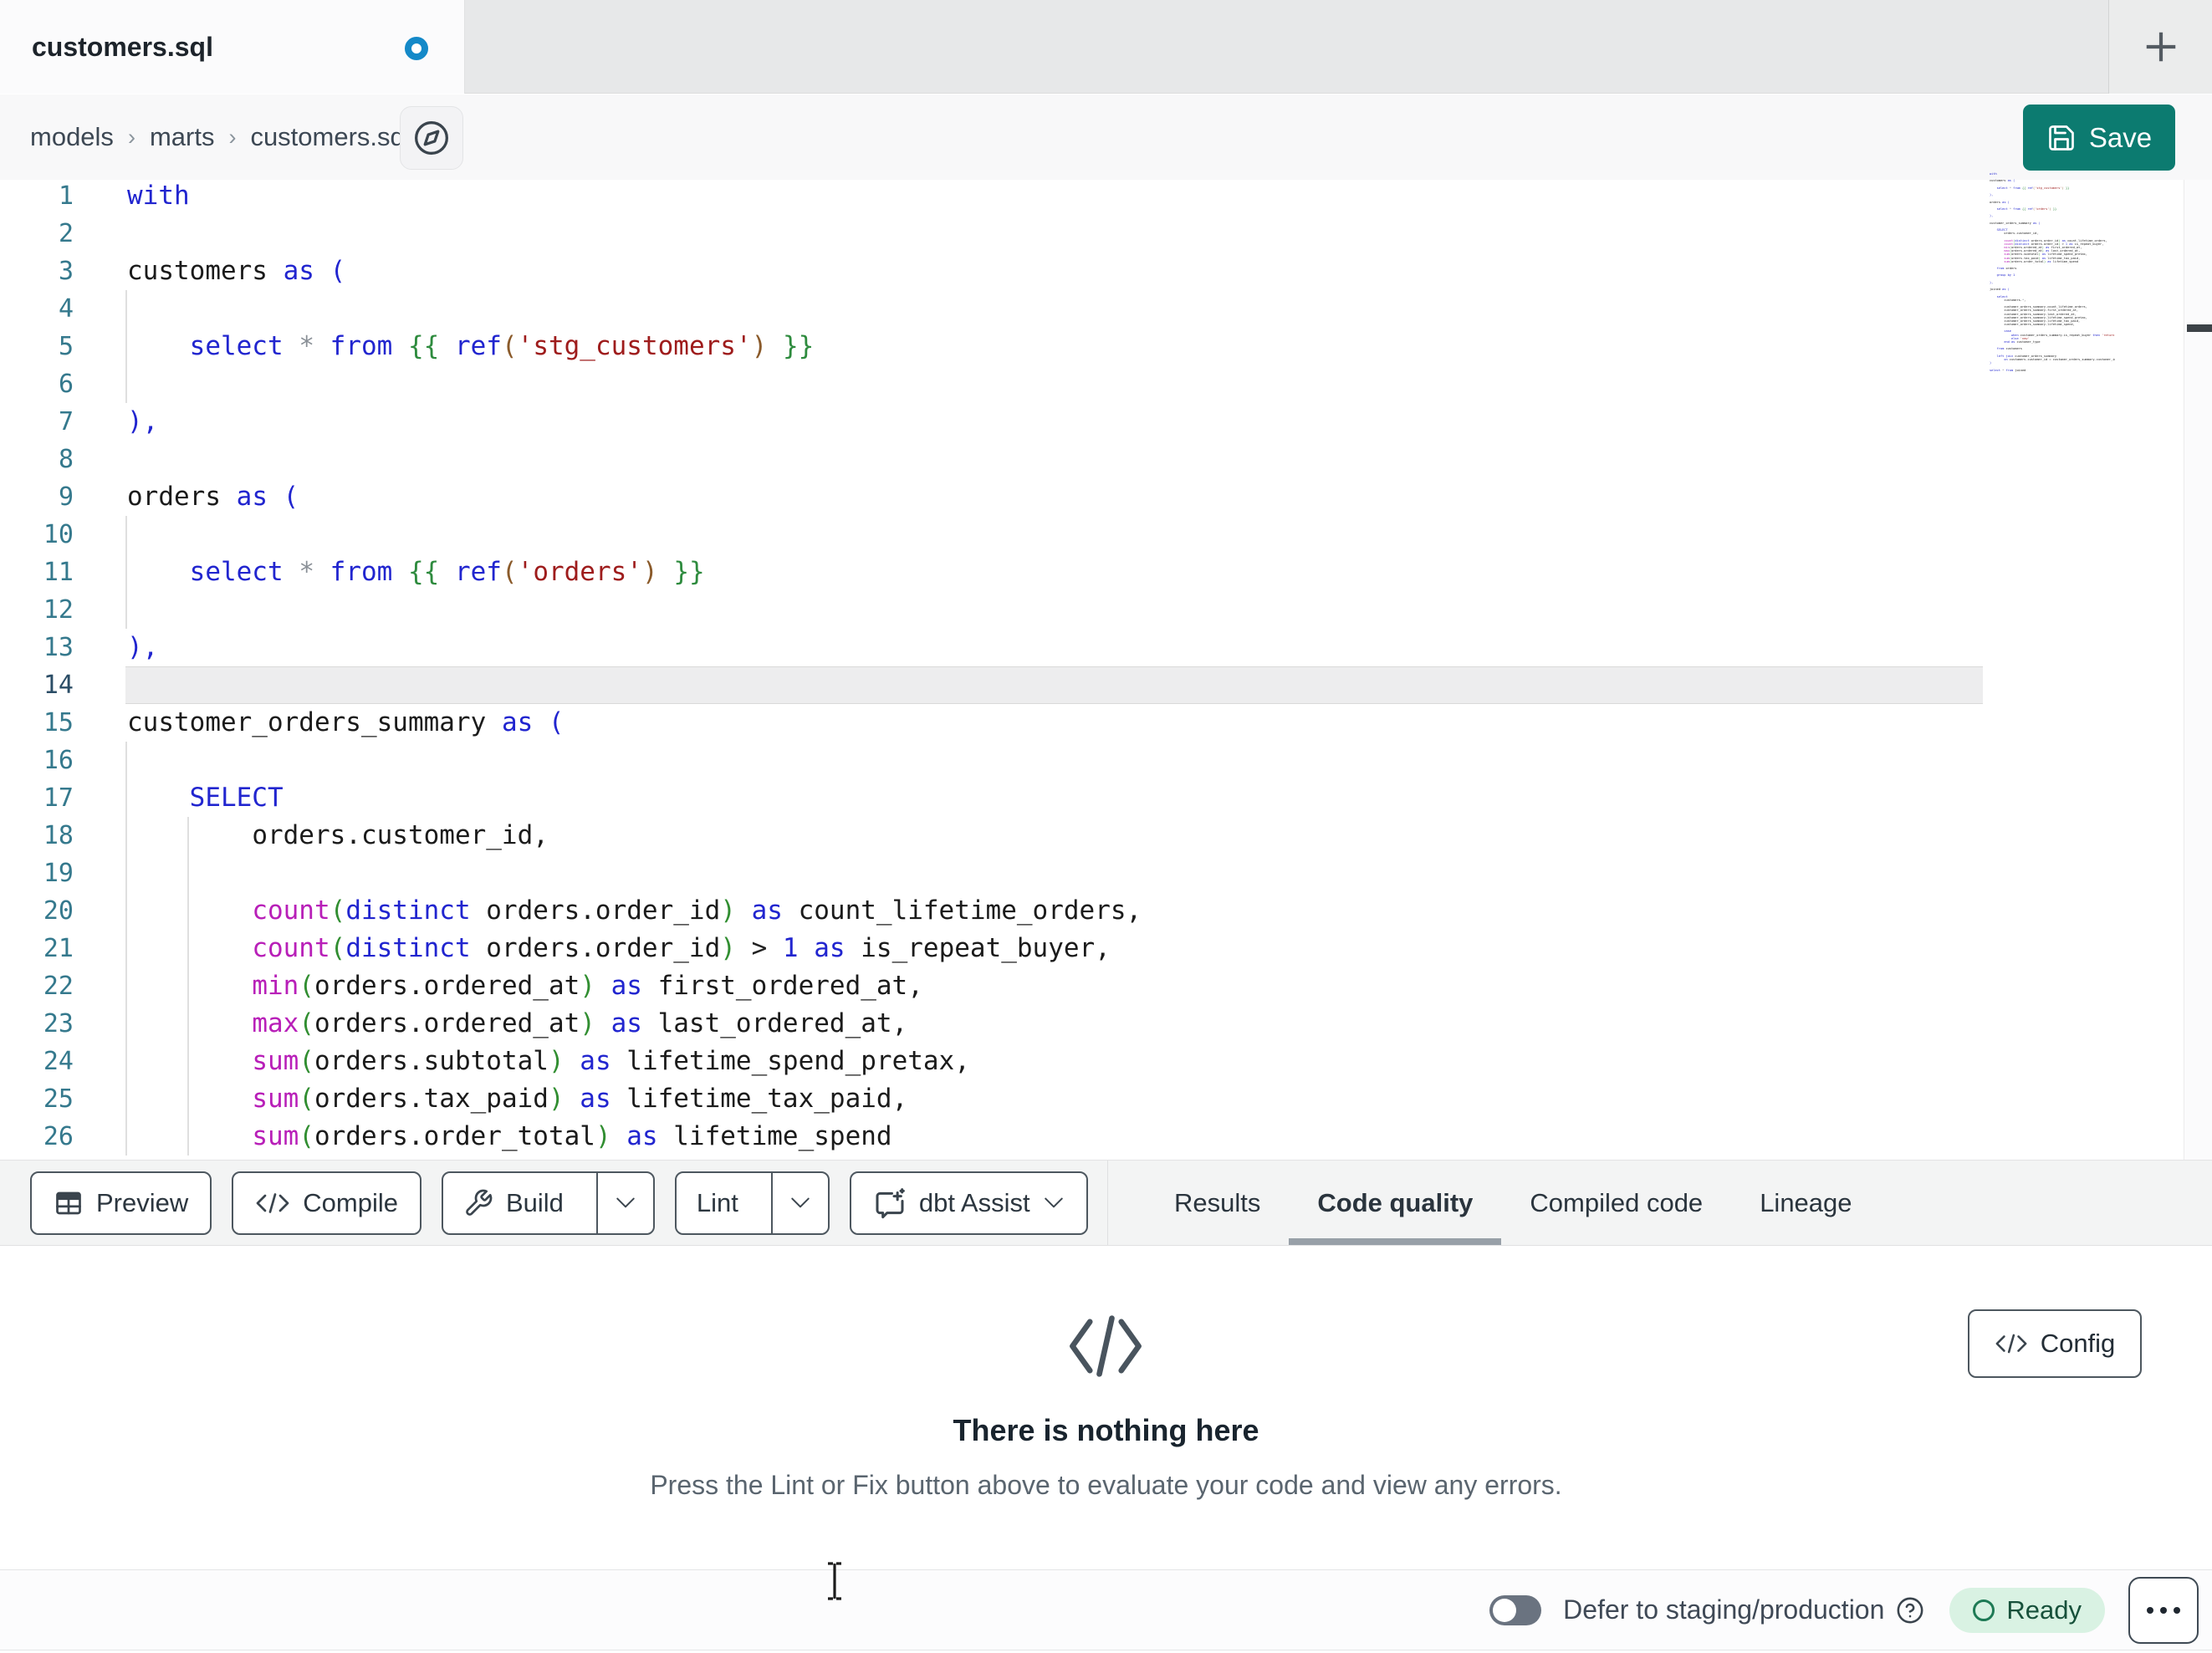  Describe the element at coordinates (66, 346) in the screenshot. I see `line-number: 5` at that location.